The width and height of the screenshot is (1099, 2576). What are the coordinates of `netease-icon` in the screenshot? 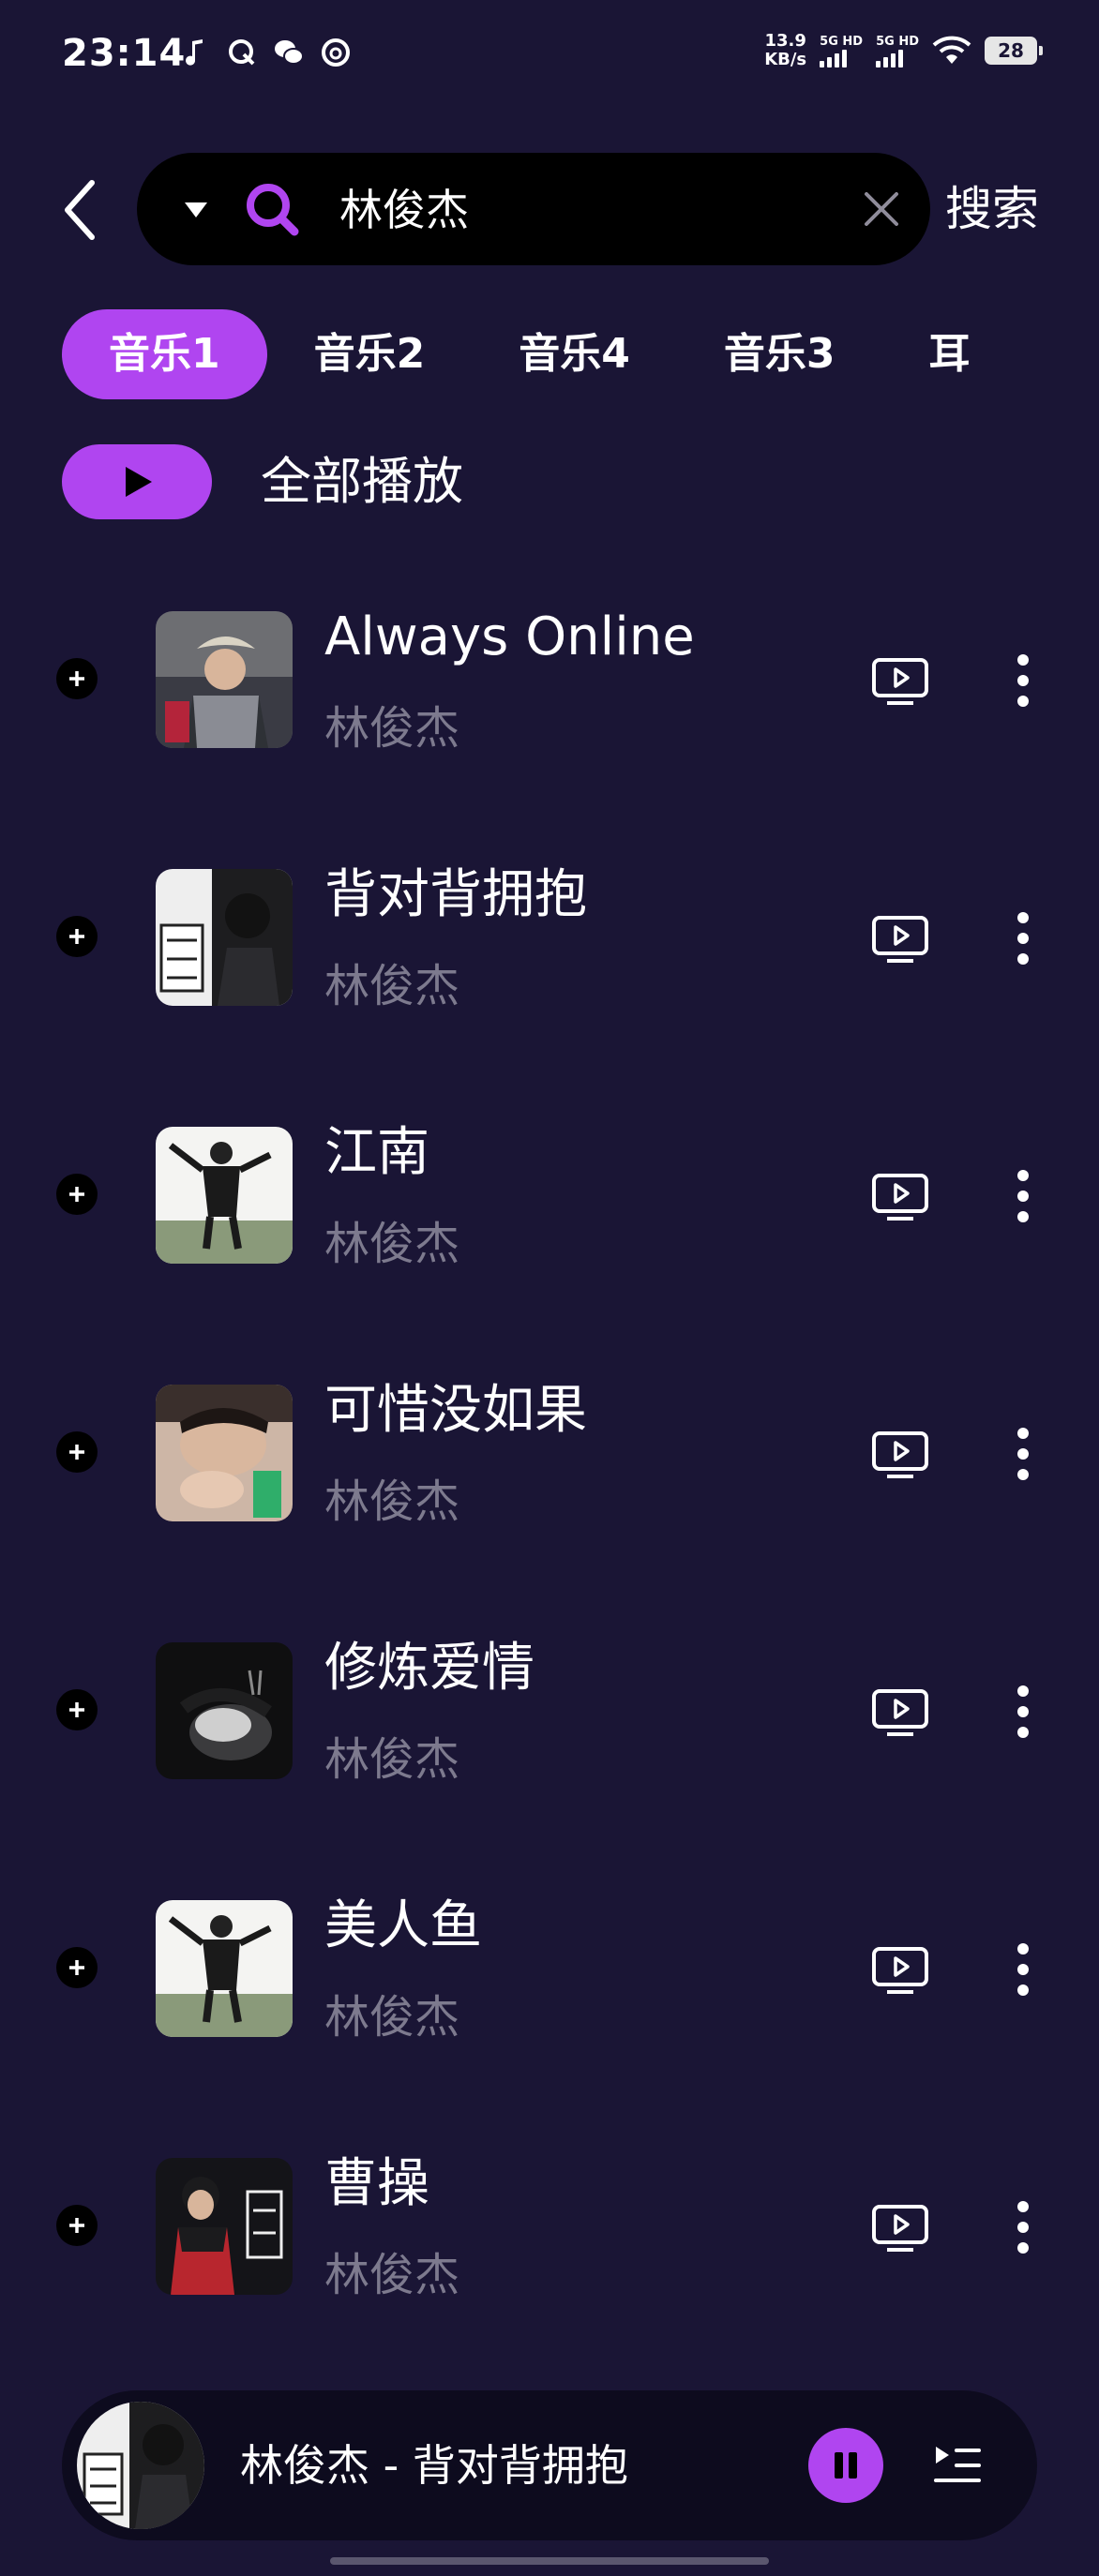 It's located at (336, 52).